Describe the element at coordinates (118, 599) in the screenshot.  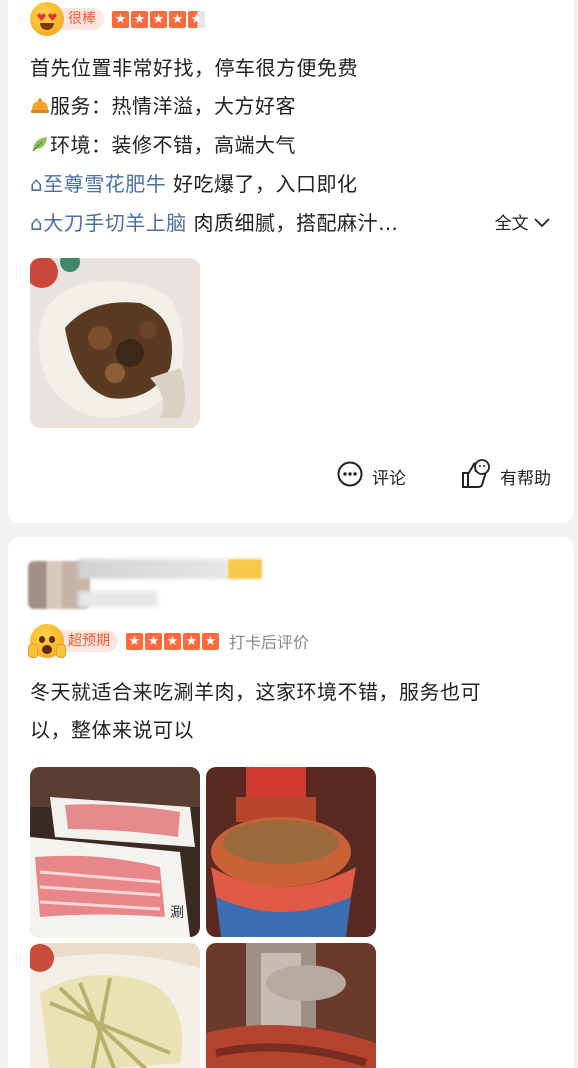
I see `user-meta-blurred` at that location.